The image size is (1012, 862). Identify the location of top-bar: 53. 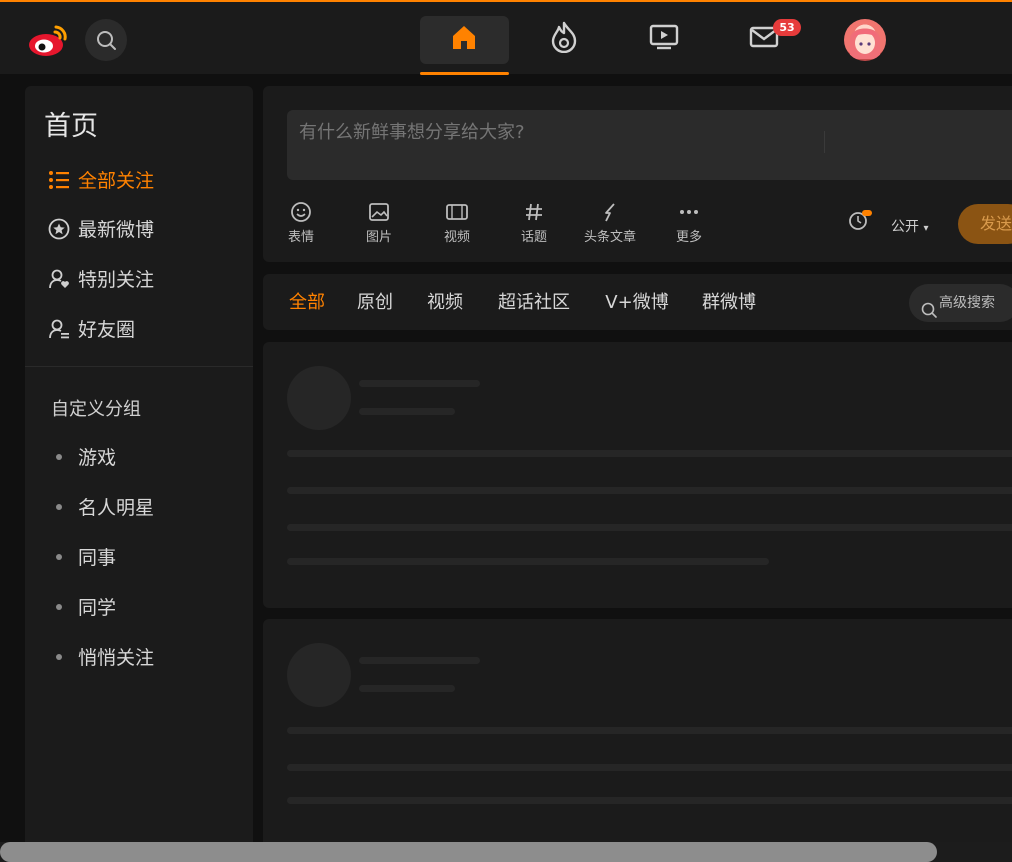
(506, 37).